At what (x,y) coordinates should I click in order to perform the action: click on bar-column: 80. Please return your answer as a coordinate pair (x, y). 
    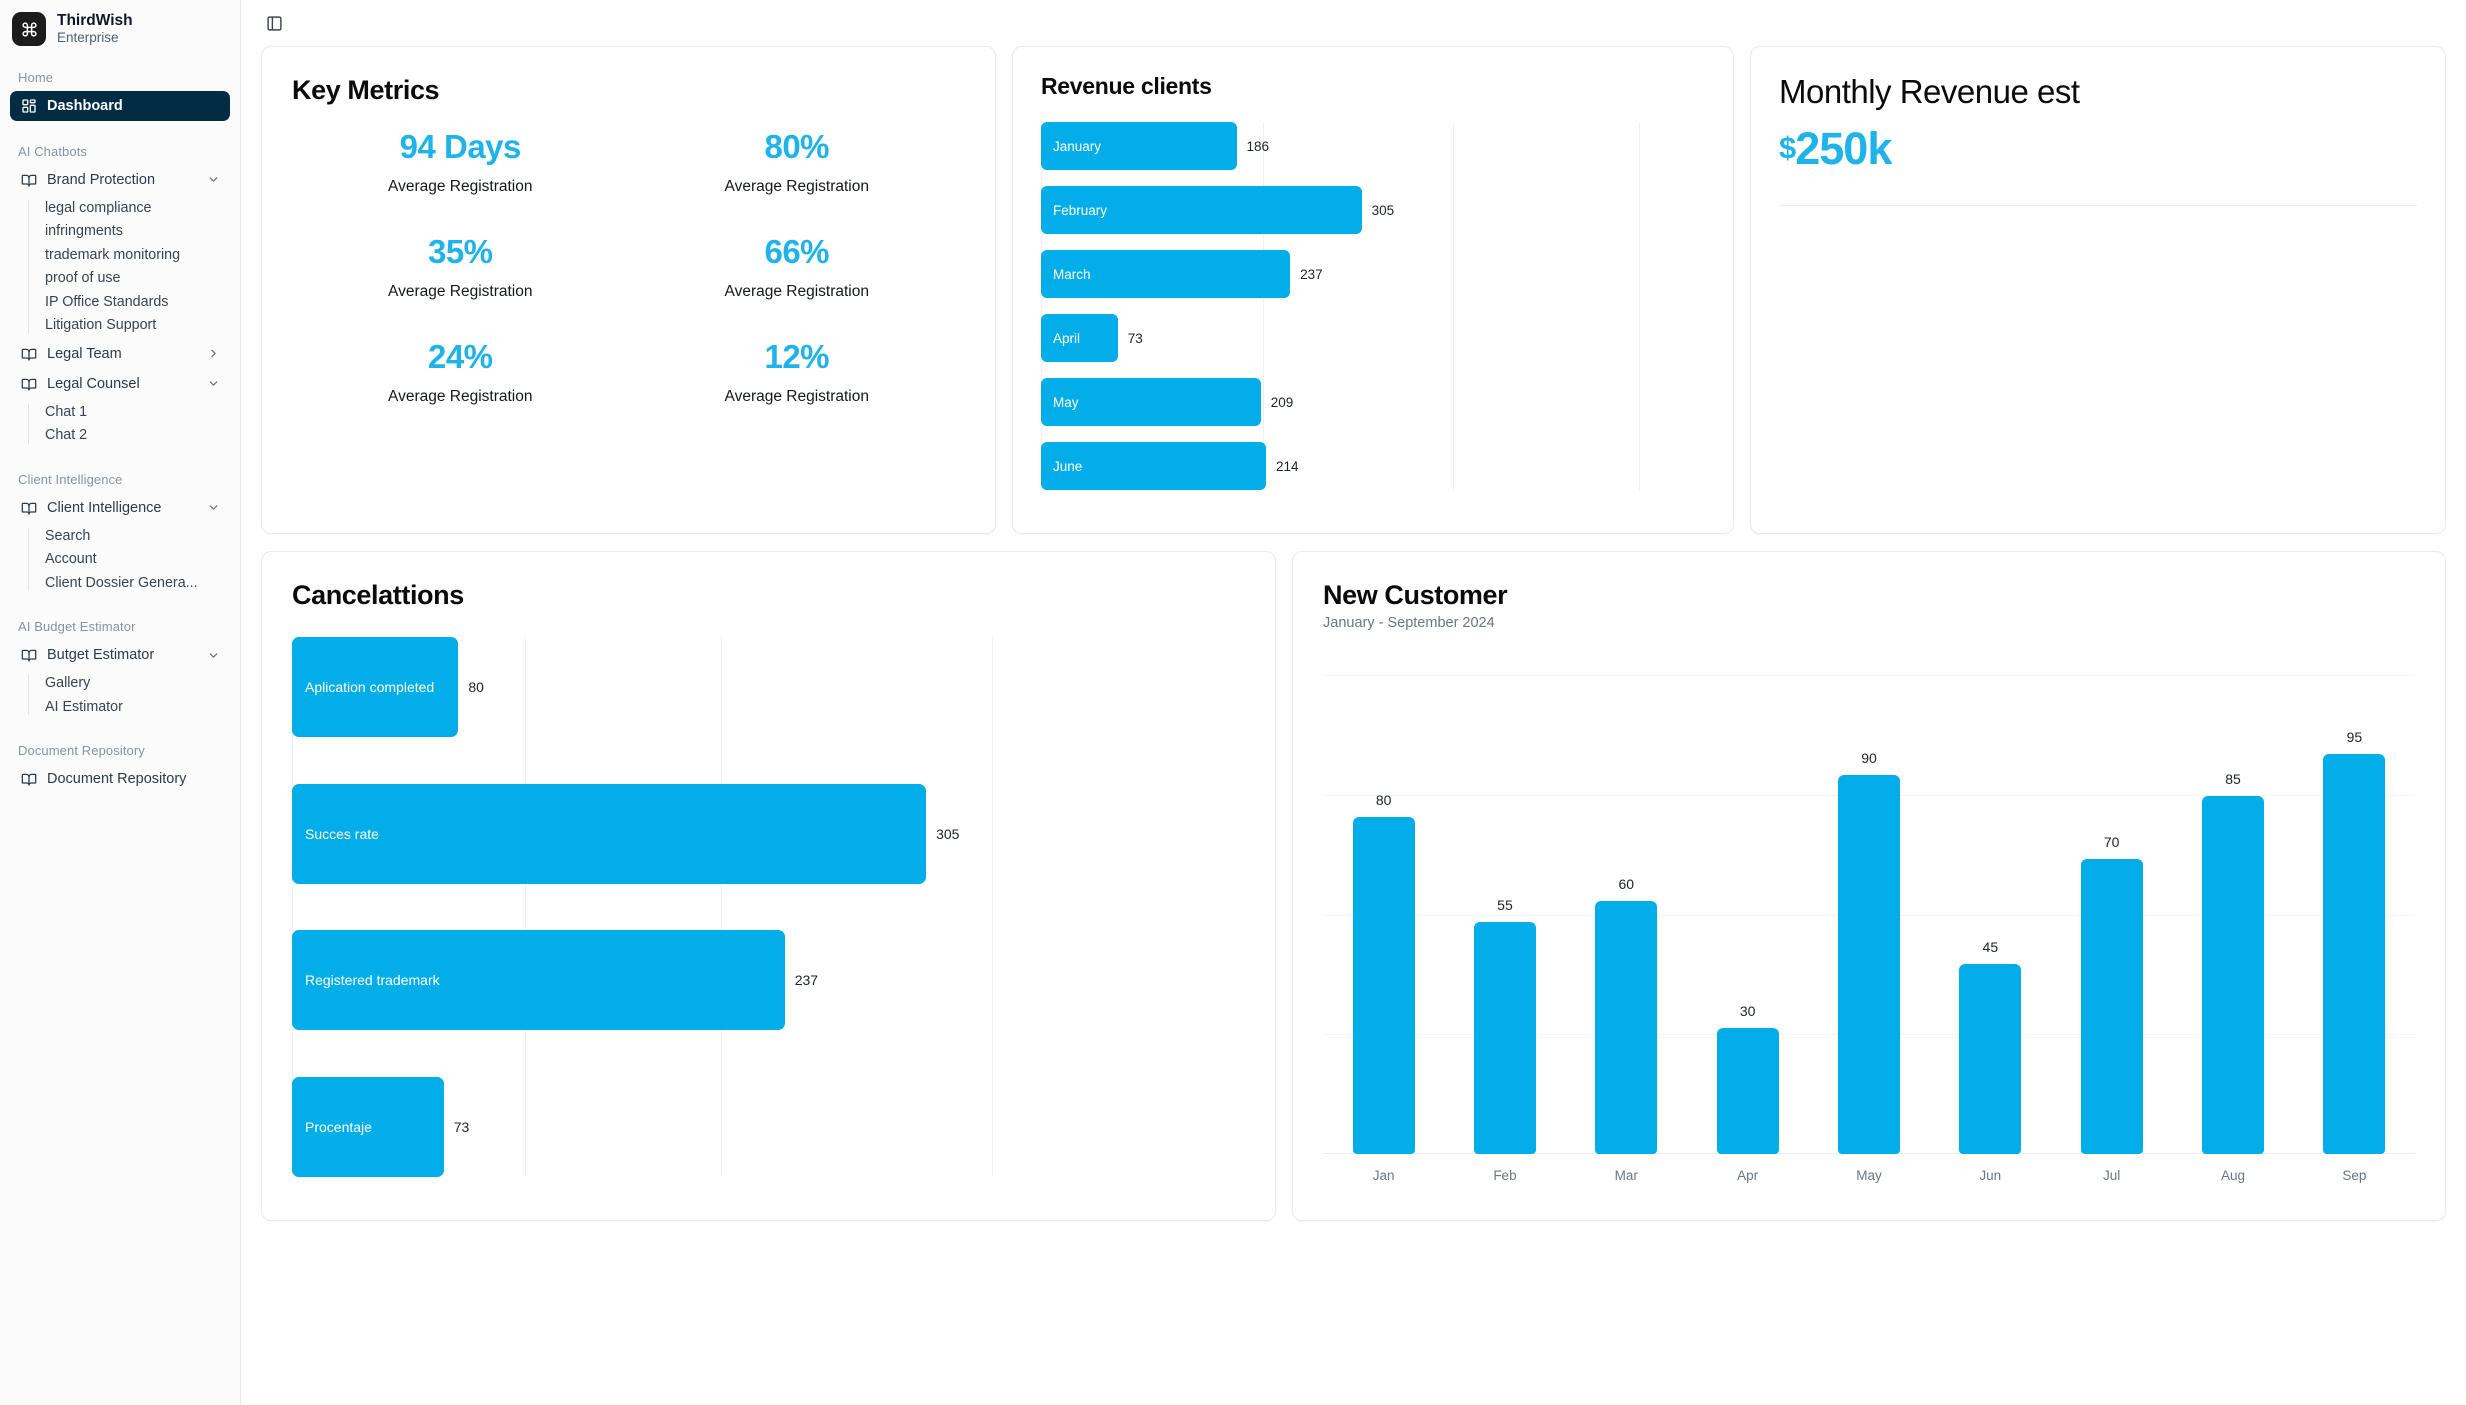
    Looking at the image, I should click on (1383, 914).